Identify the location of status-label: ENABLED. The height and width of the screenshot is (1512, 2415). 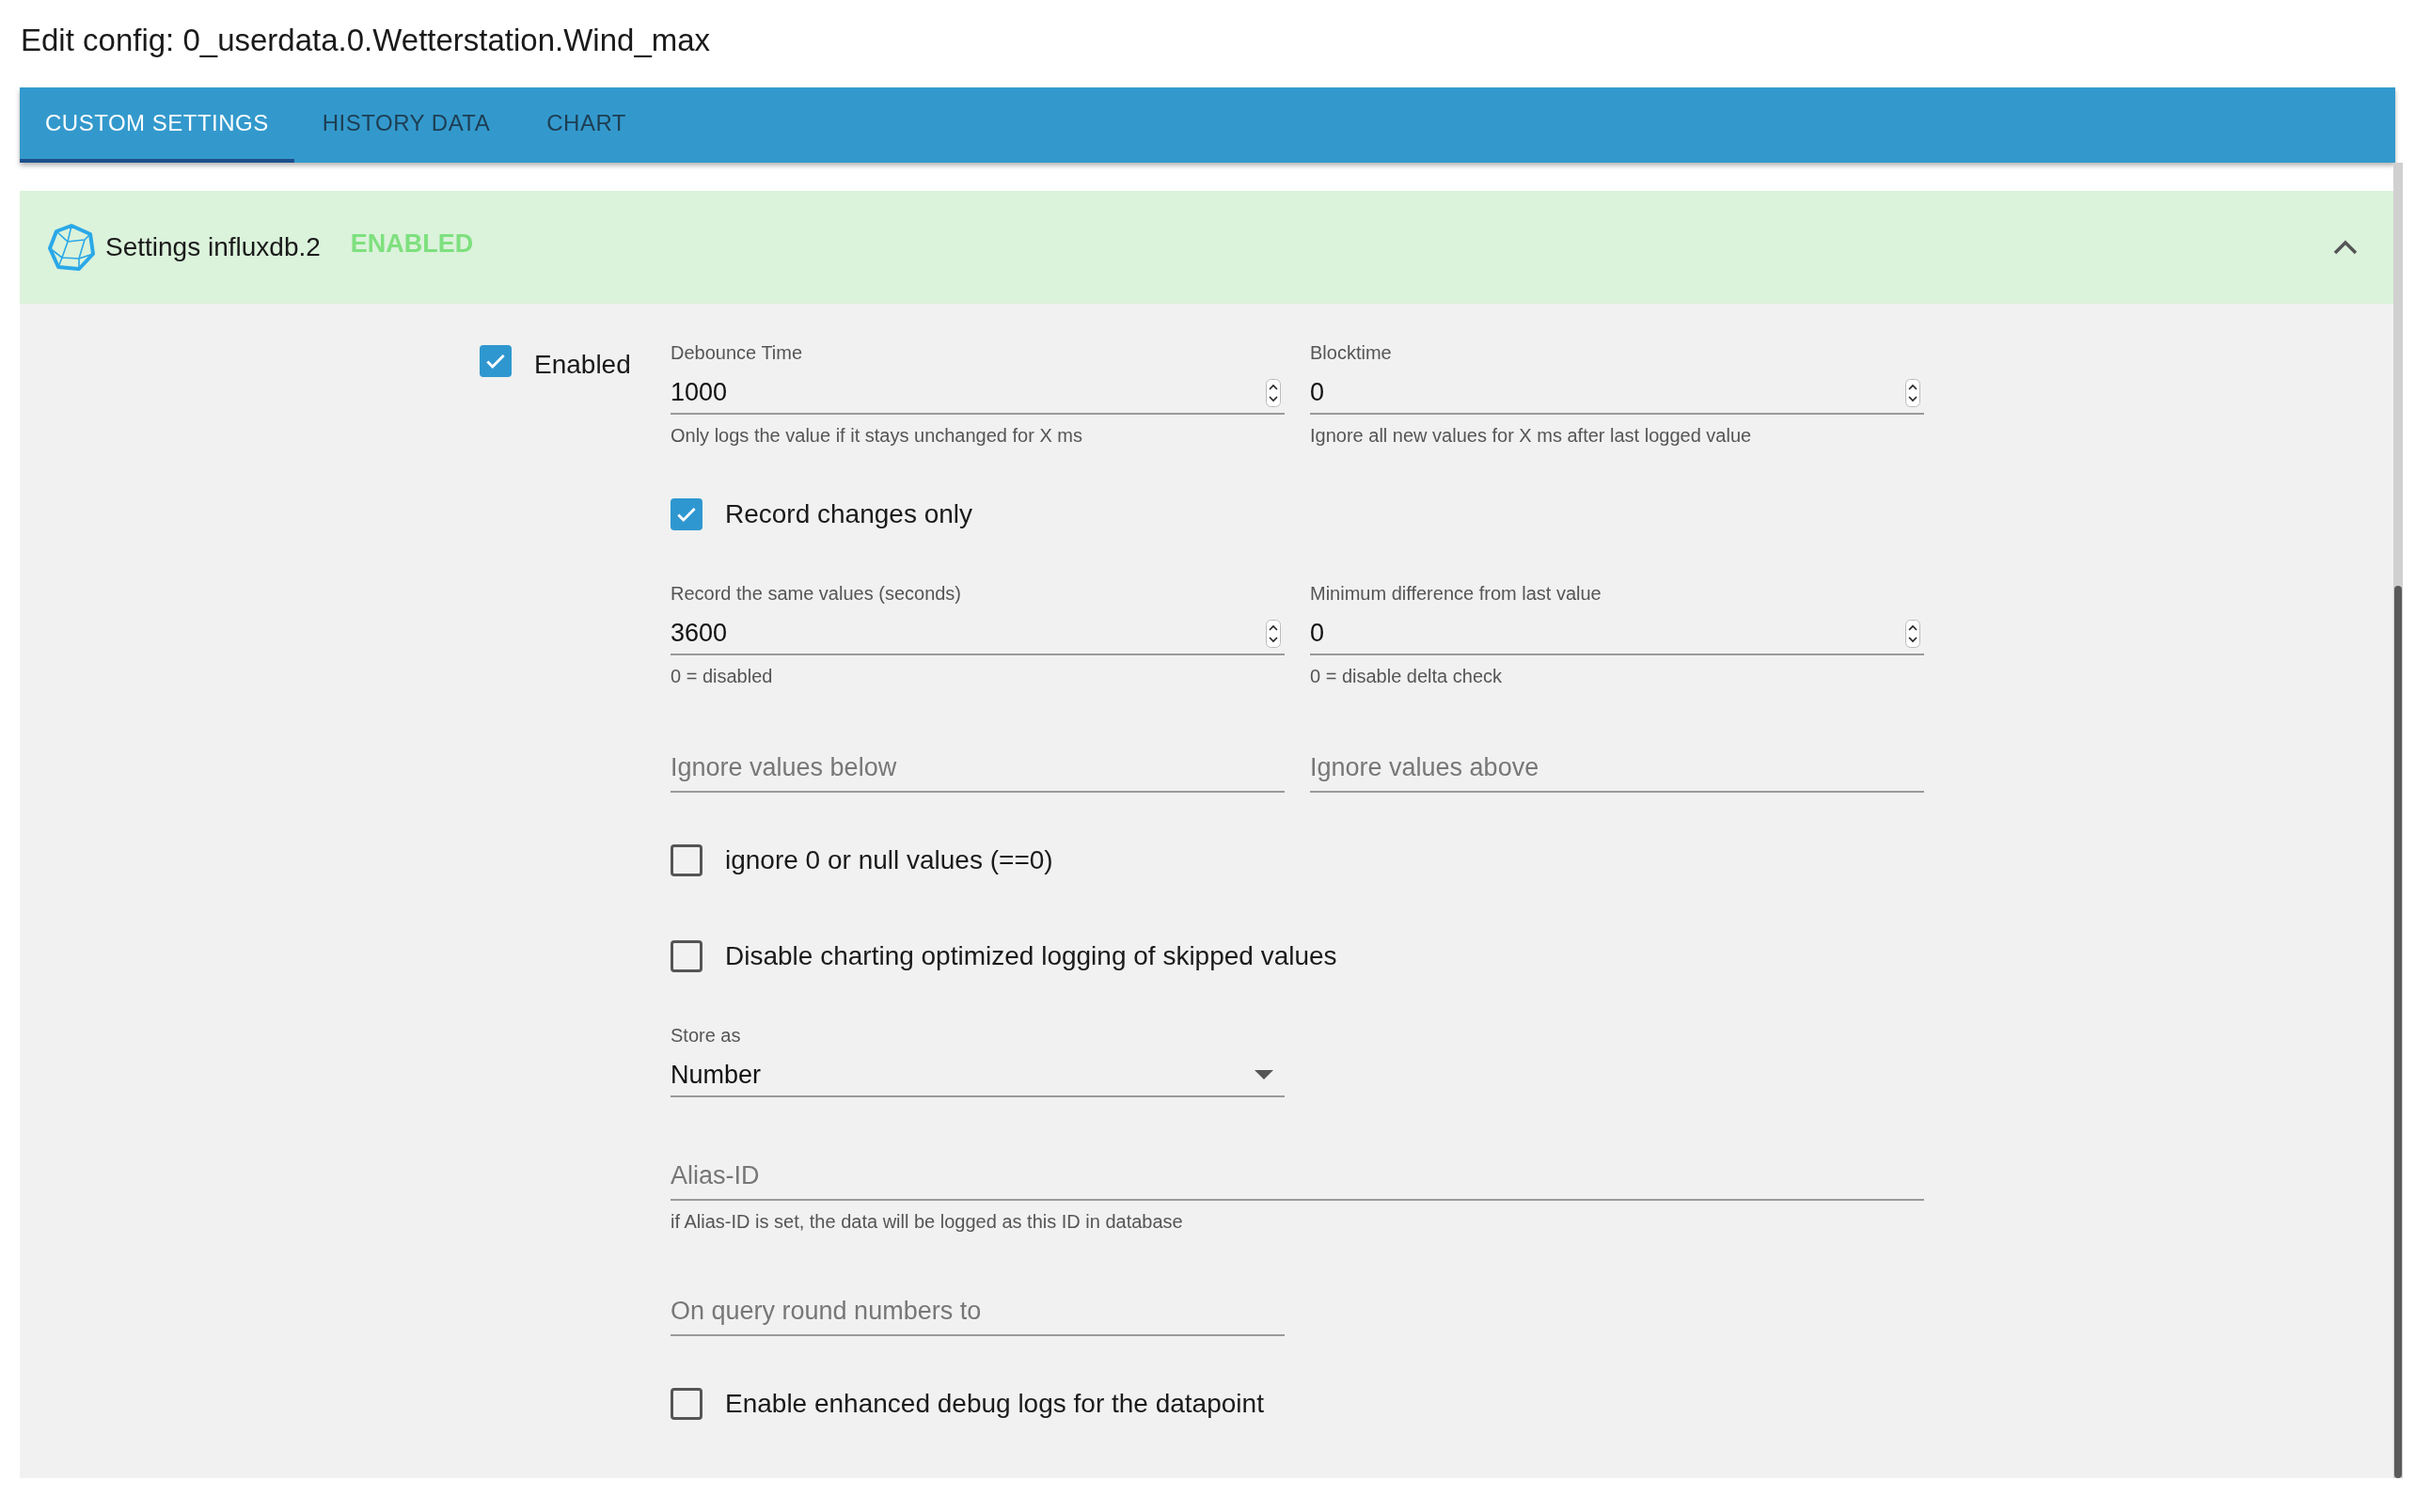
(412, 244).